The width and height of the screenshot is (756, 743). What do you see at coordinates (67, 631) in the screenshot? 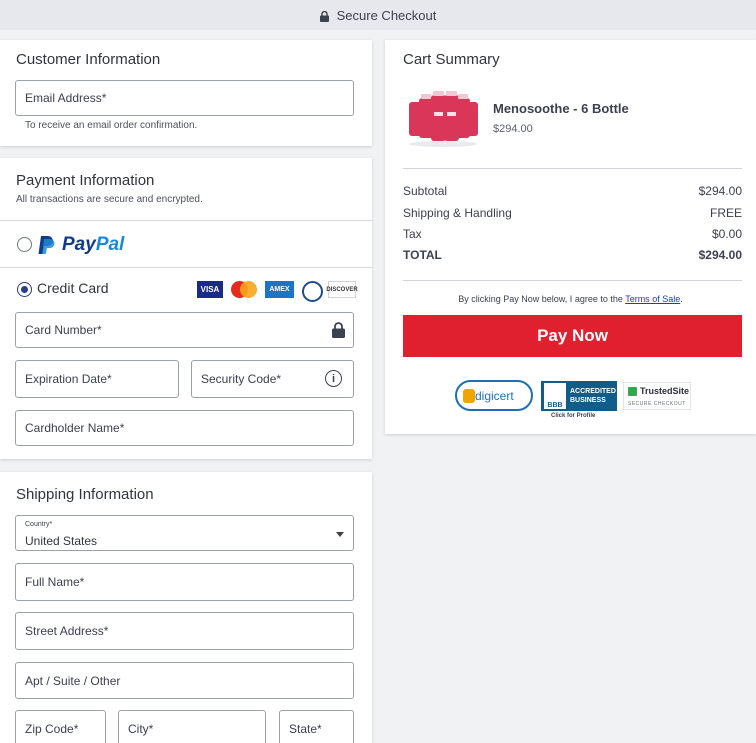
I see `street-address-label: Street Address*` at bounding box center [67, 631].